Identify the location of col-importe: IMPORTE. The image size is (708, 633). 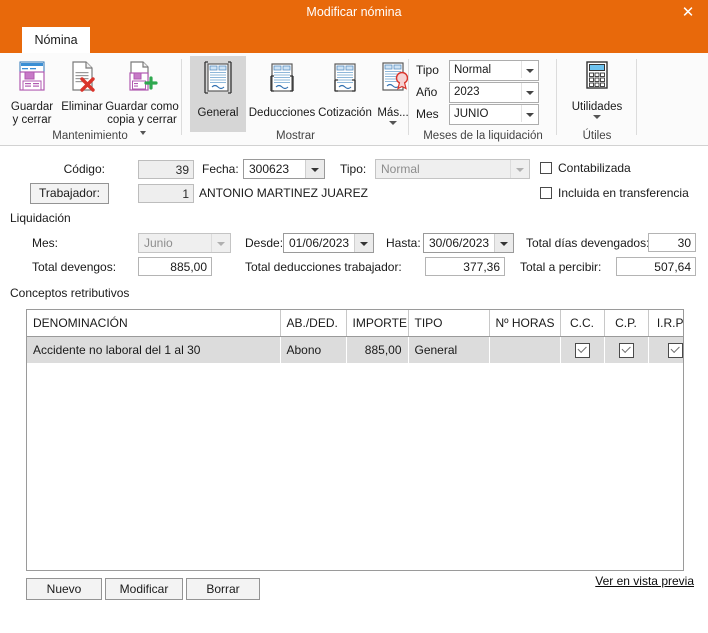
(377, 323).